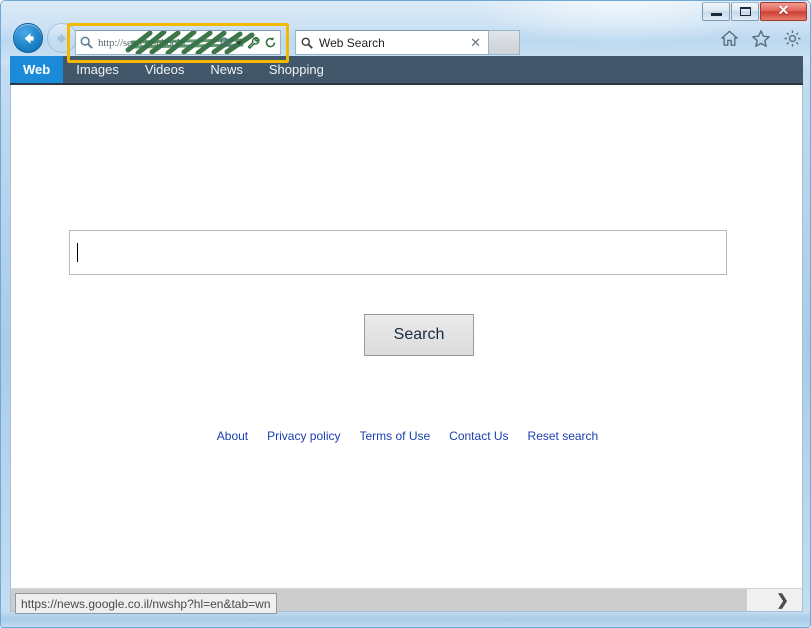 The image size is (811, 628). What do you see at coordinates (398, 252) in the screenshot?
I see `main-search-input` at bounding box center [398, 252].